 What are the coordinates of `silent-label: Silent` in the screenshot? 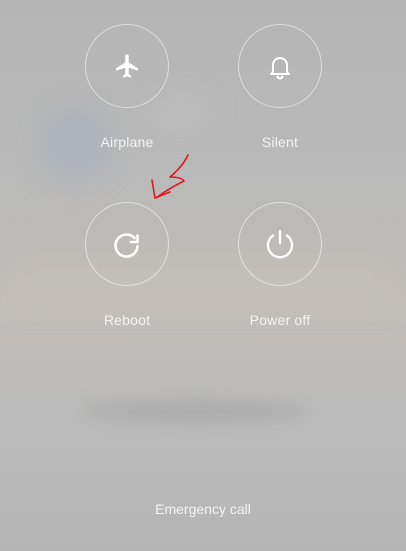 It's located at (280, 142).